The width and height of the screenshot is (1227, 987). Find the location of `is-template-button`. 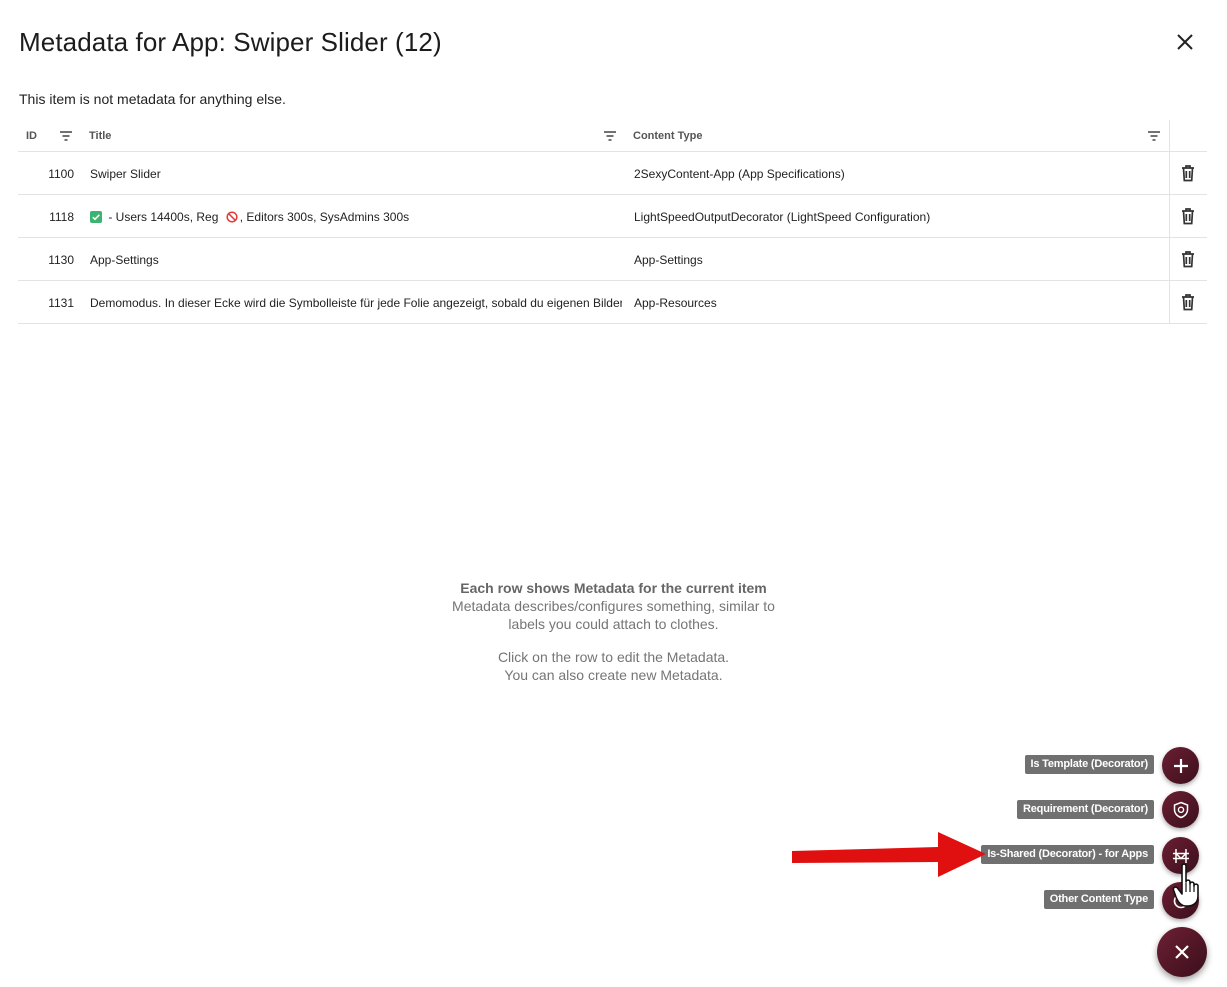

is-template-button is located at coordinates (1180, 765).